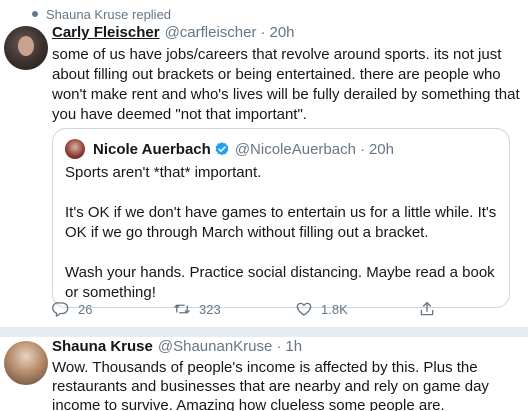 The width and height of the screenshot is (528, 411). What do you see at coordinates (75, 149) in the screenshot?
I see `quoted-avatar` at bounding box center [75, 149].